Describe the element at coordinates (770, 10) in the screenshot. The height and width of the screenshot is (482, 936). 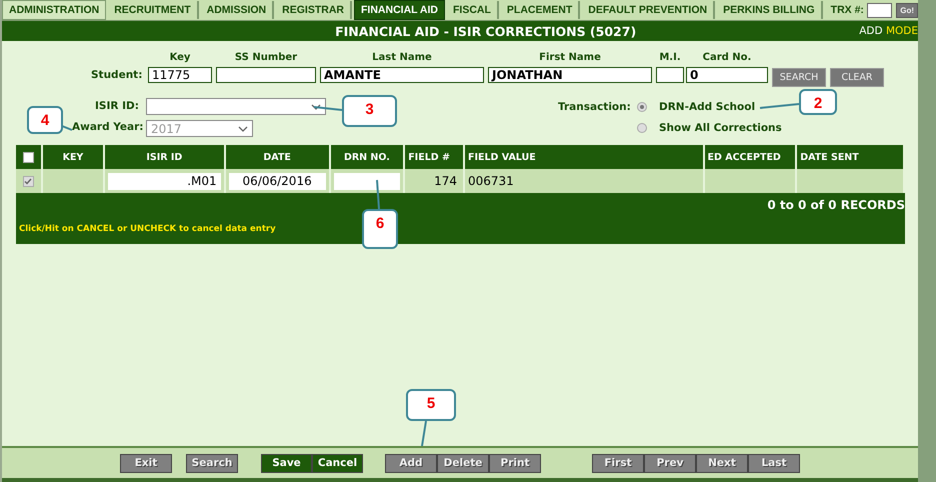
I see `nav-tab: PERKINS BILLING` at that location.